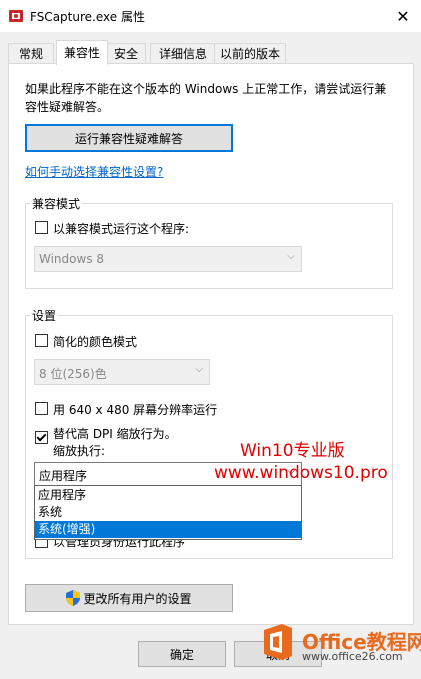 The width and height of the screenshot is (421, 679). I want to click on window-title: FSCapture.exe 属性, so click(87, 17).